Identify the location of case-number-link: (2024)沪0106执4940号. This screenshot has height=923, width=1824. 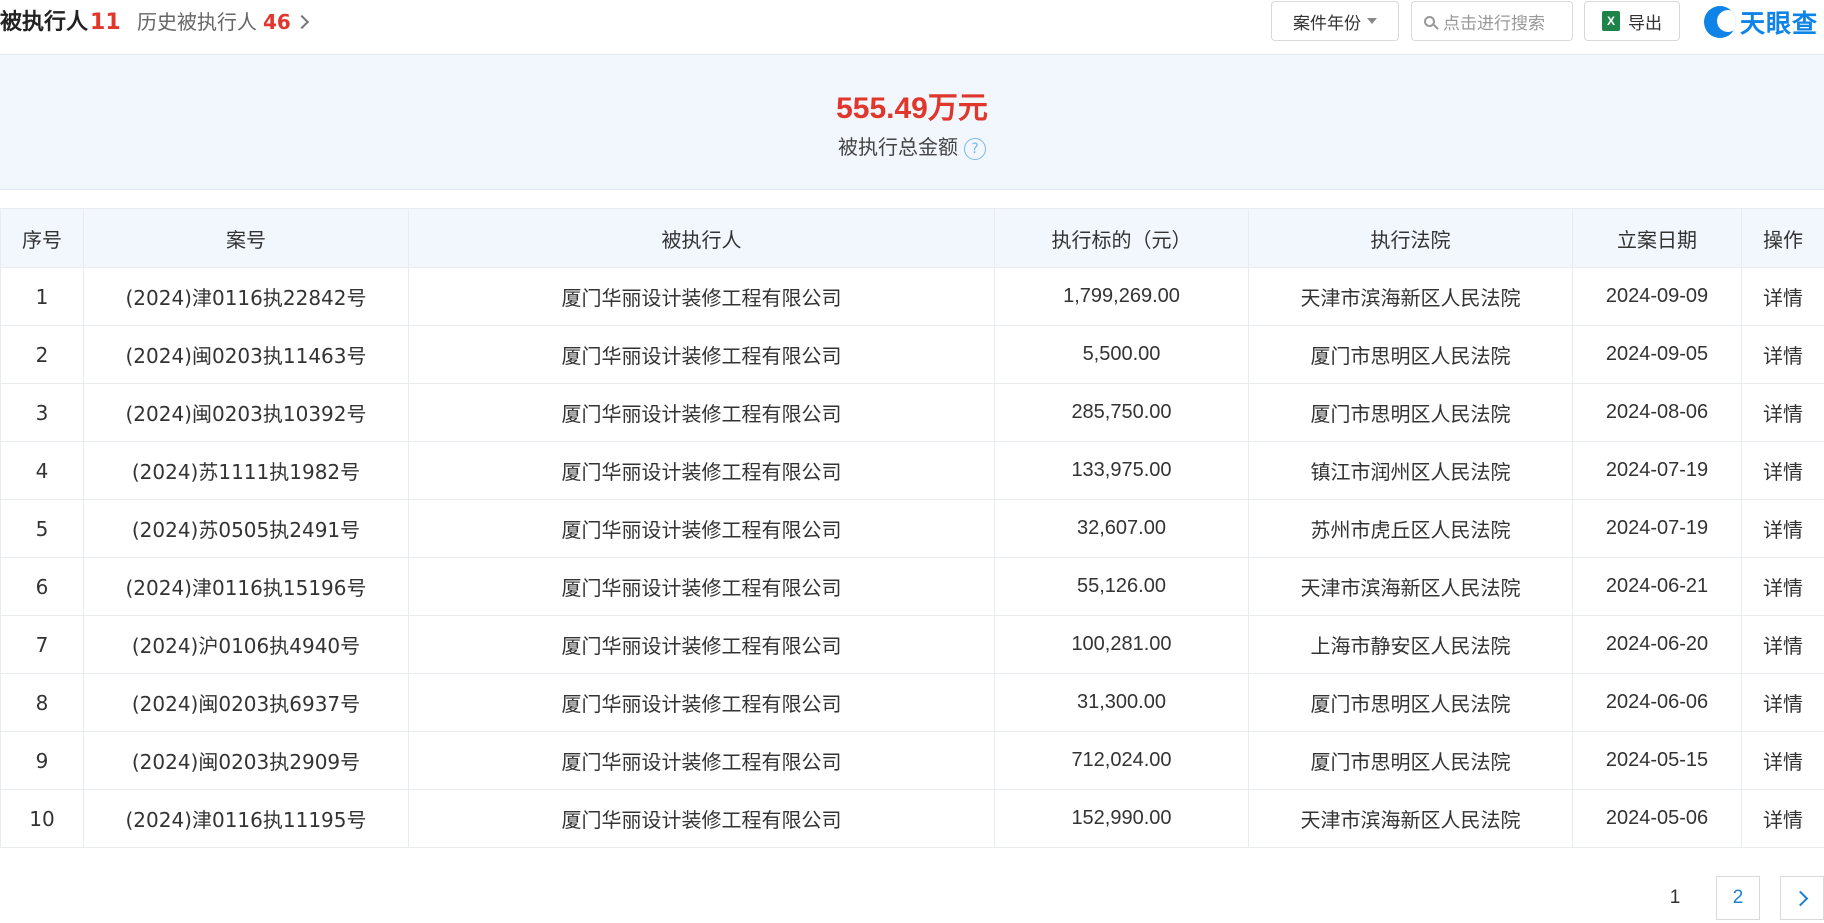
(246, 644).